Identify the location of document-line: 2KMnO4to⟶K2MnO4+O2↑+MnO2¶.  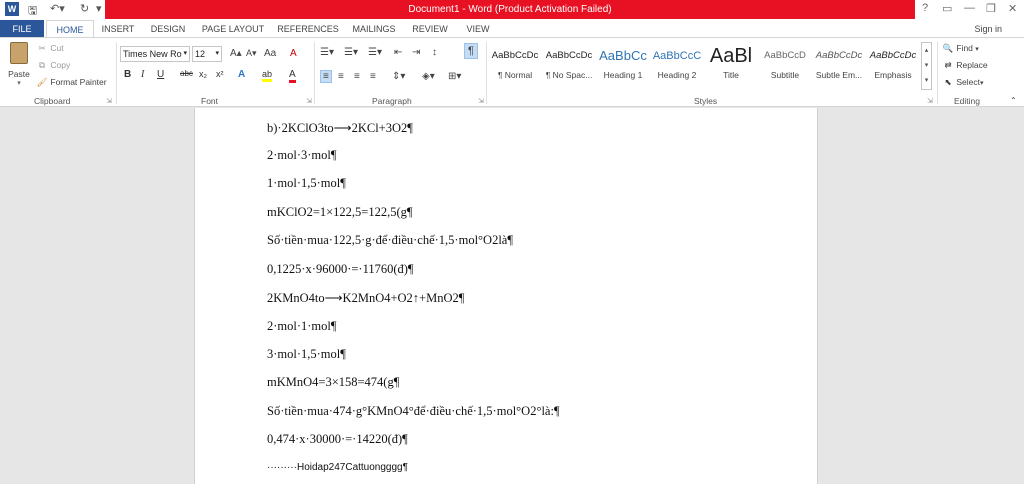
(365, 298).